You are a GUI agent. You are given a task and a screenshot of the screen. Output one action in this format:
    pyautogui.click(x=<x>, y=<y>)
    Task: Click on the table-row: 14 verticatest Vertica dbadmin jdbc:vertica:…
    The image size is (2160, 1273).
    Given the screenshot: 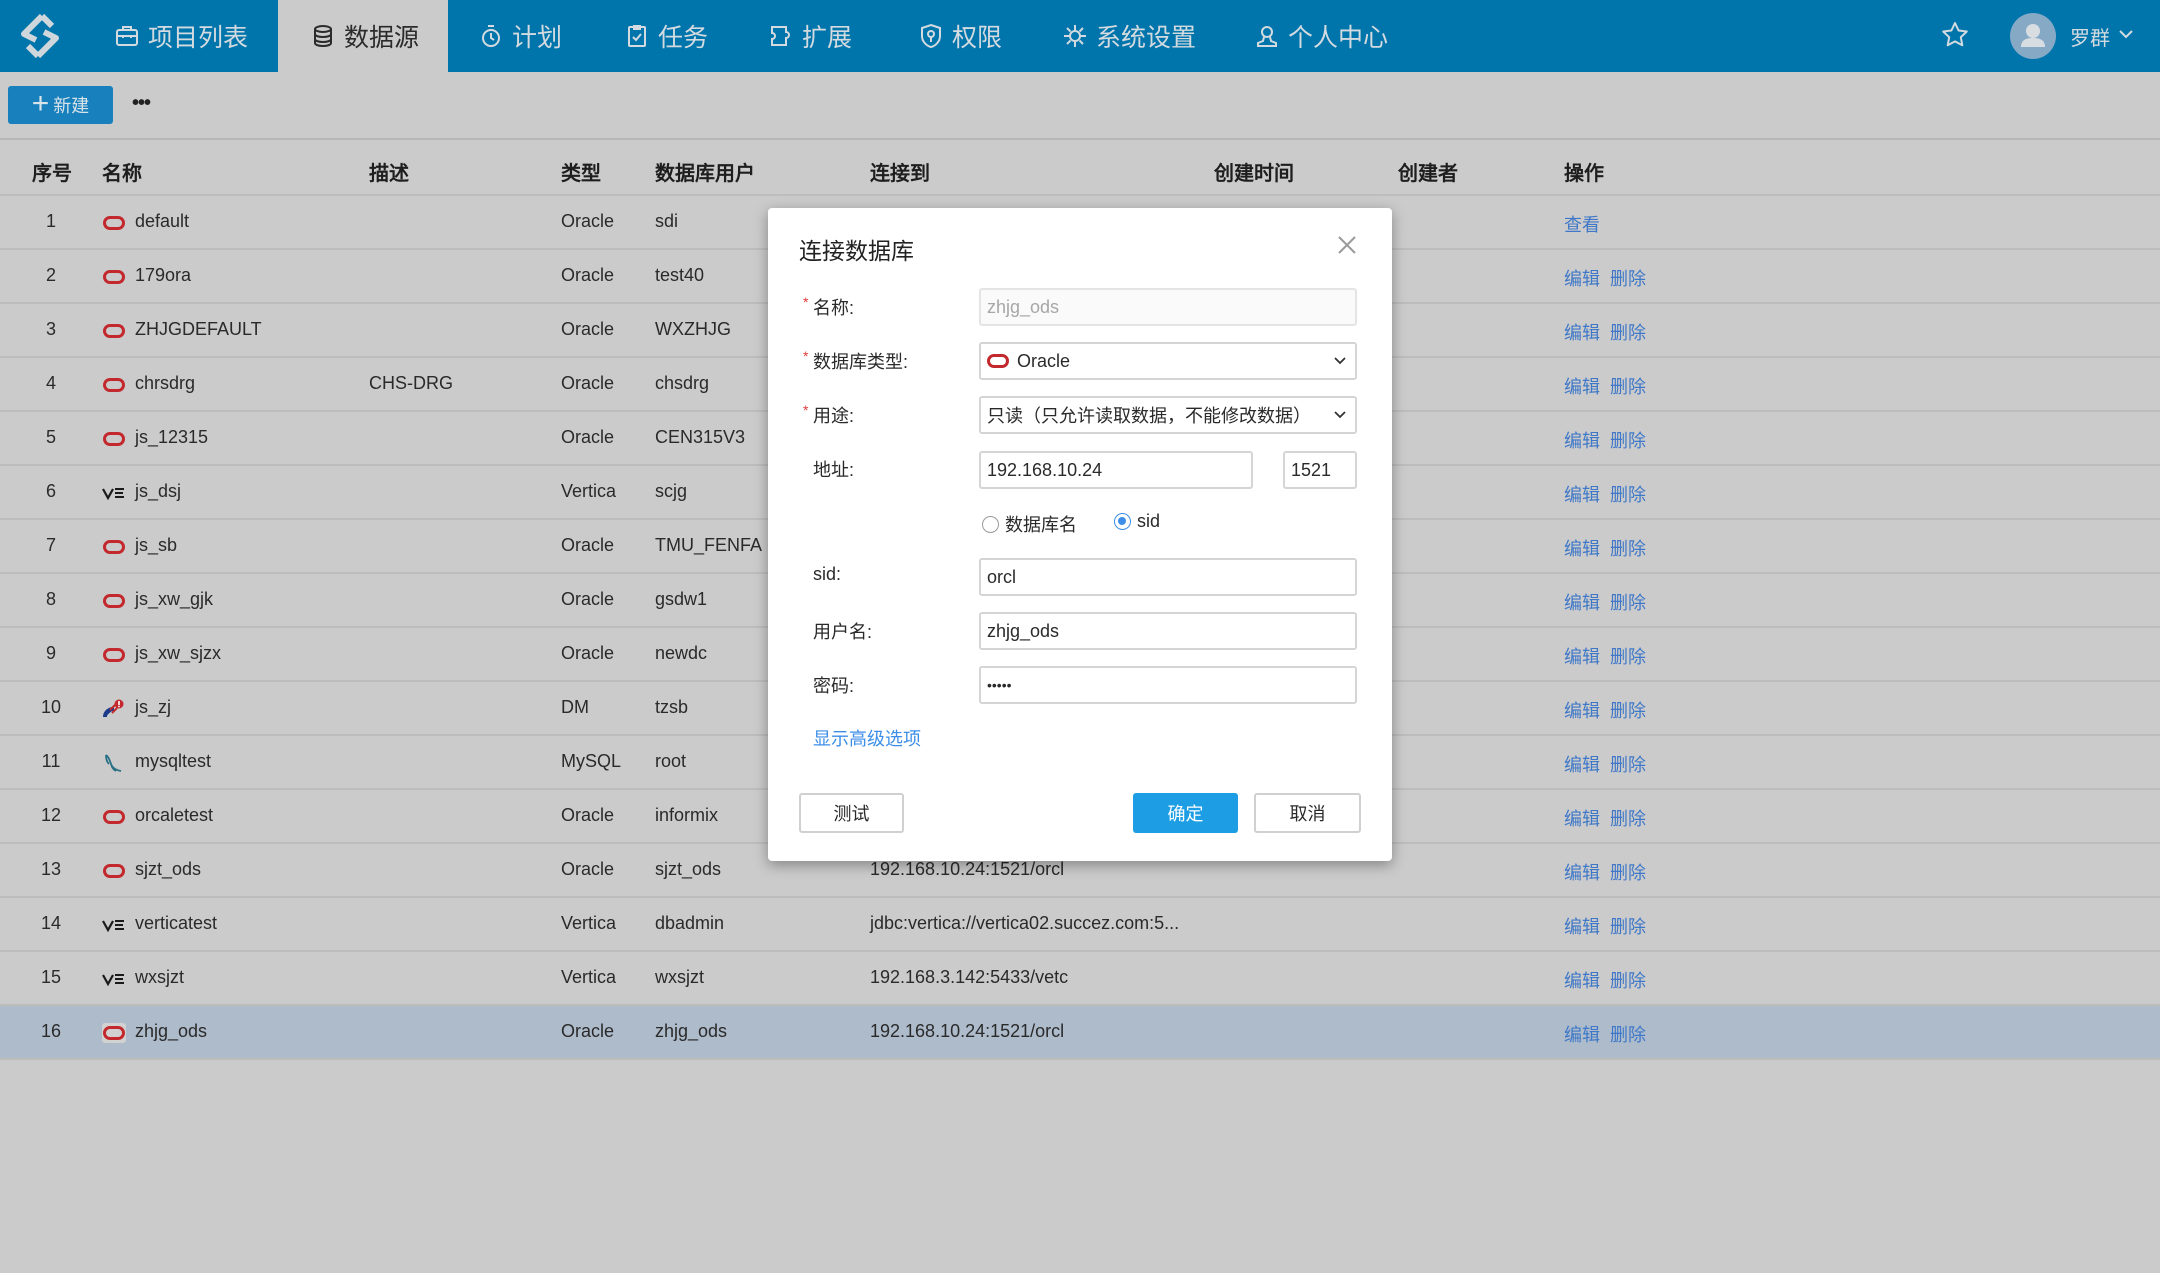 What is the action you would take?
    pyautogui.click(x=1080, y=925)
    